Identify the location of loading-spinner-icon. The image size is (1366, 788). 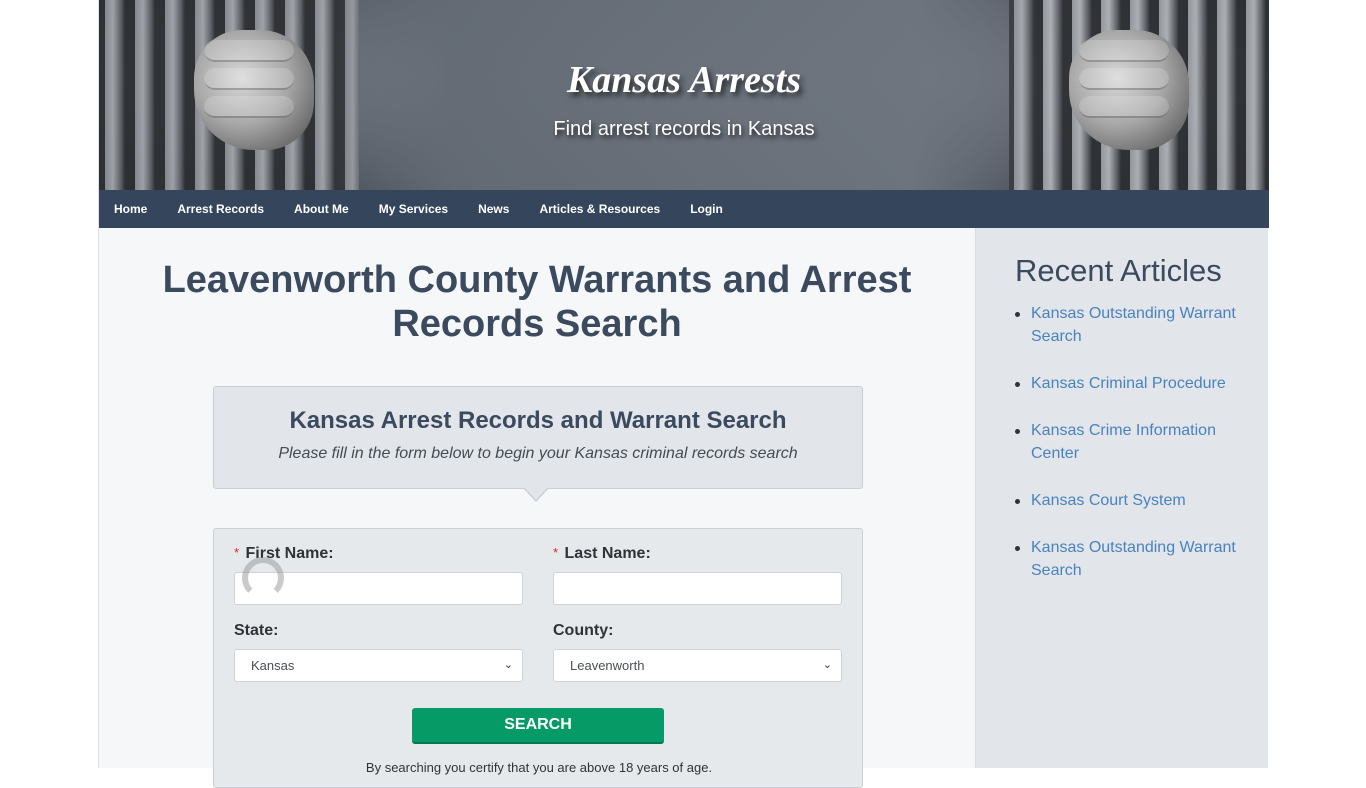
(263, 578).